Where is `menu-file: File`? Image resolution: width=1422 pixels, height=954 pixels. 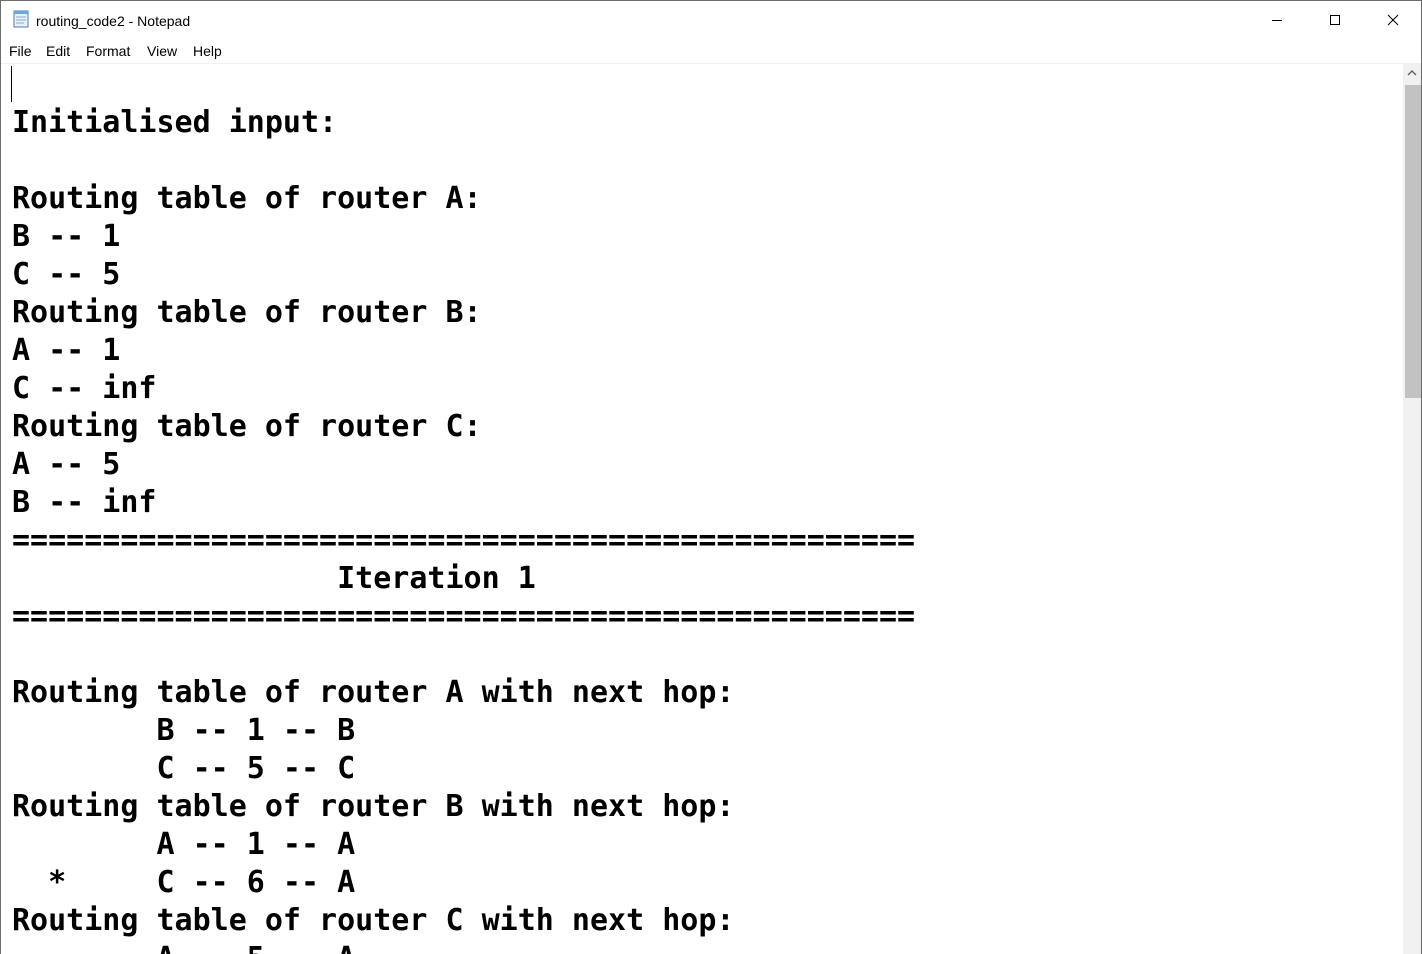 menu-file: File is located at coordinates (20, 51).